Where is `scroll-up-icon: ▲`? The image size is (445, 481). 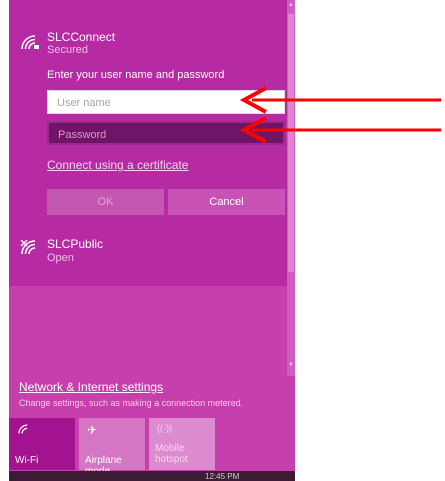
scroll-up-icon: ▲ is located at coordinates (291, 5).